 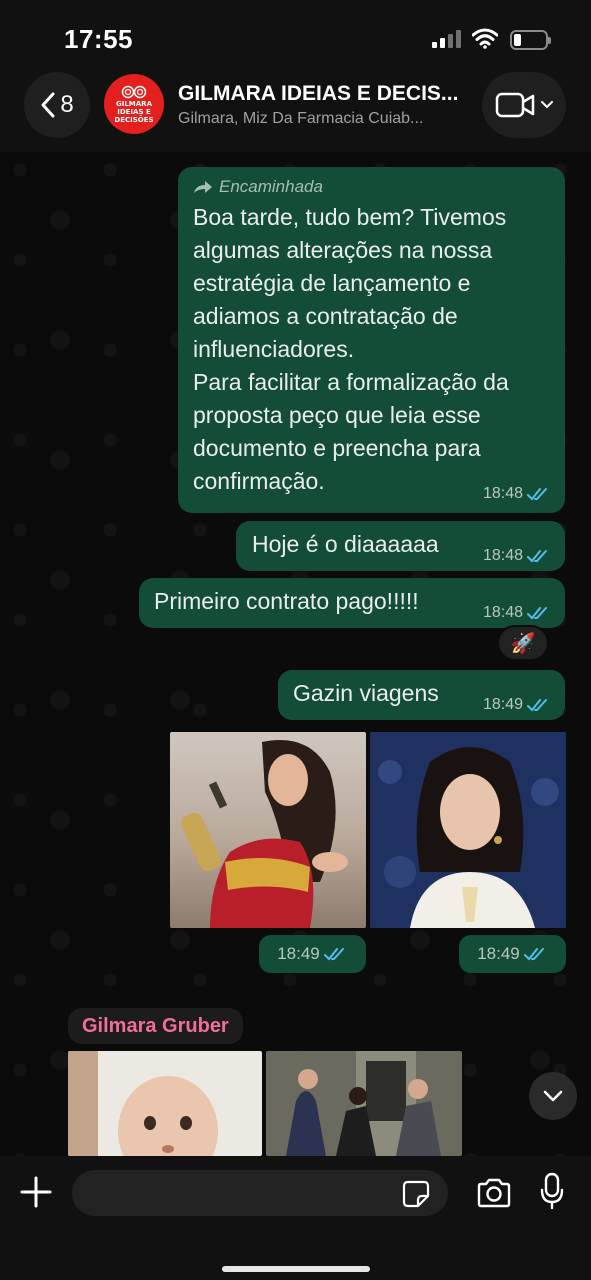 What do you see at coordinates (134, 91) in the screenshot?
I see `logo-swirl-icon` at bounding box center [134, 91].